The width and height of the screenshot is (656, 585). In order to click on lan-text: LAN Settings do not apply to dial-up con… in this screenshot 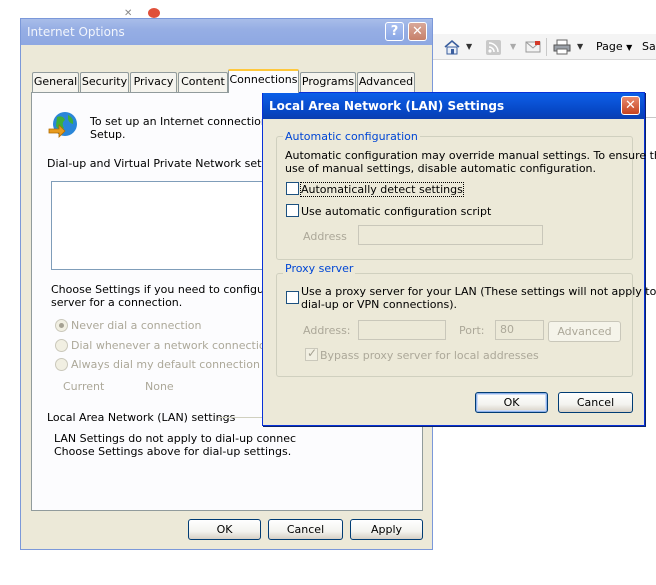, I will do `click(175, 438)`.